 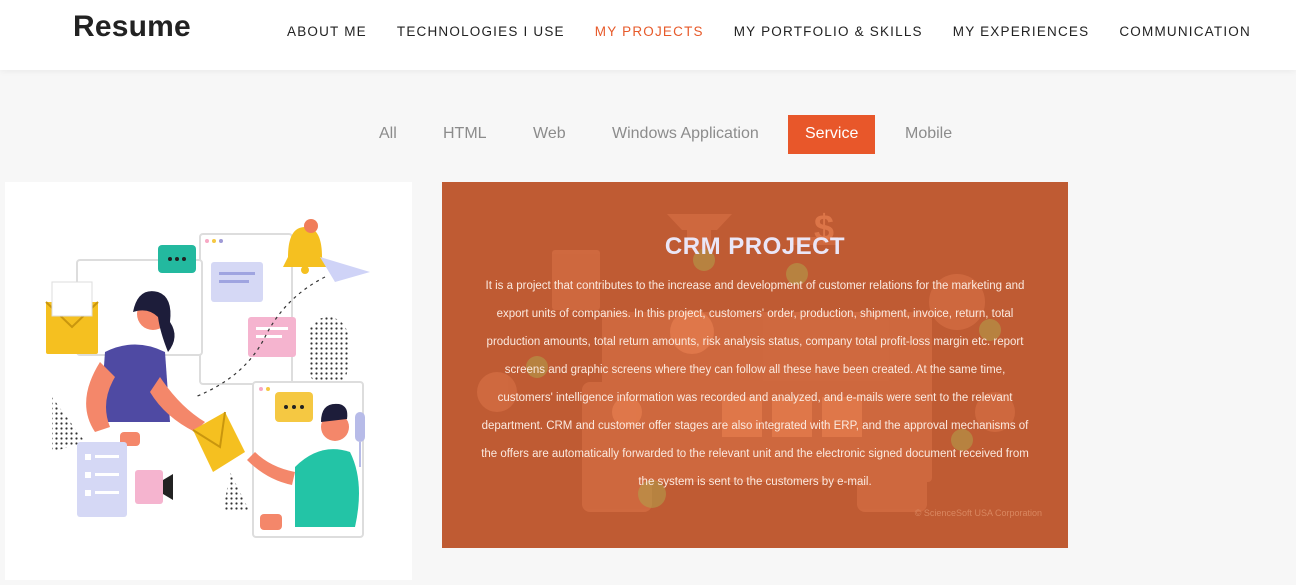 What do you see at coordinates (649, 32) in the screenshot?
I see `nav-my-projects: MY PROJECTS` at bounding box center [649, 32].